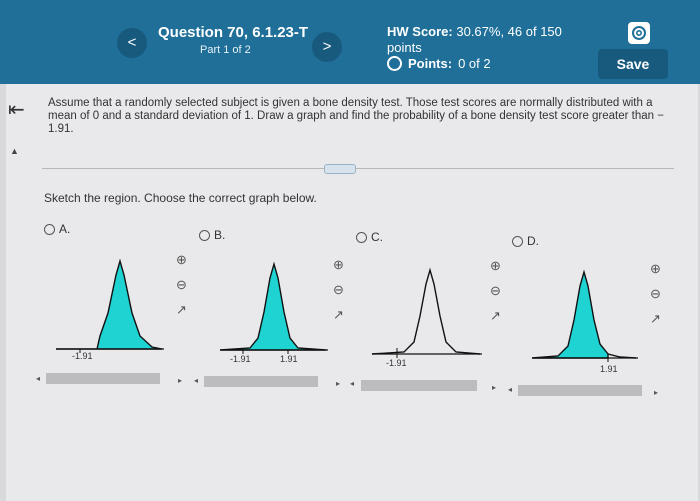 The image size is (700, 501). Describe the element at coordinates (103, 378) in the screenshot. I see `graph-a-scrollbar` at that location.